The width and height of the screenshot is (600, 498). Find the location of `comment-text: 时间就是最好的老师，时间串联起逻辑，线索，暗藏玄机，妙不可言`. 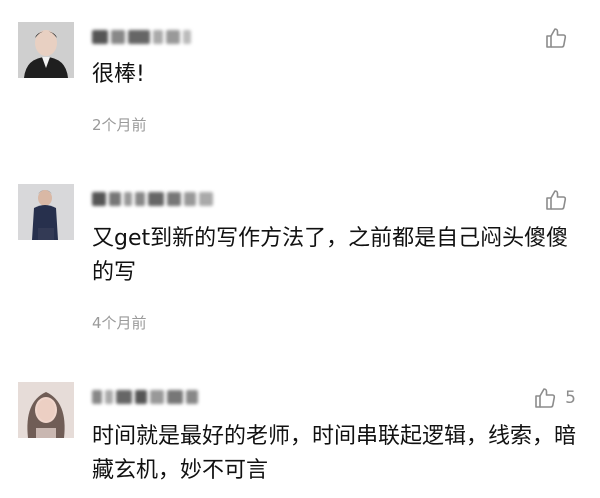

comment-text: 时间就是最好的老师，时间串联起逻辑，线索，暗藏玄机，妙不可言 is located at coordinates (334, 453).